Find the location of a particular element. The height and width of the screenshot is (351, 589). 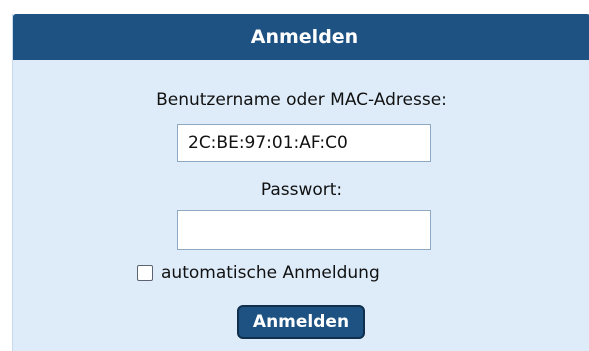

password-input is located at coordinates (304, 230).